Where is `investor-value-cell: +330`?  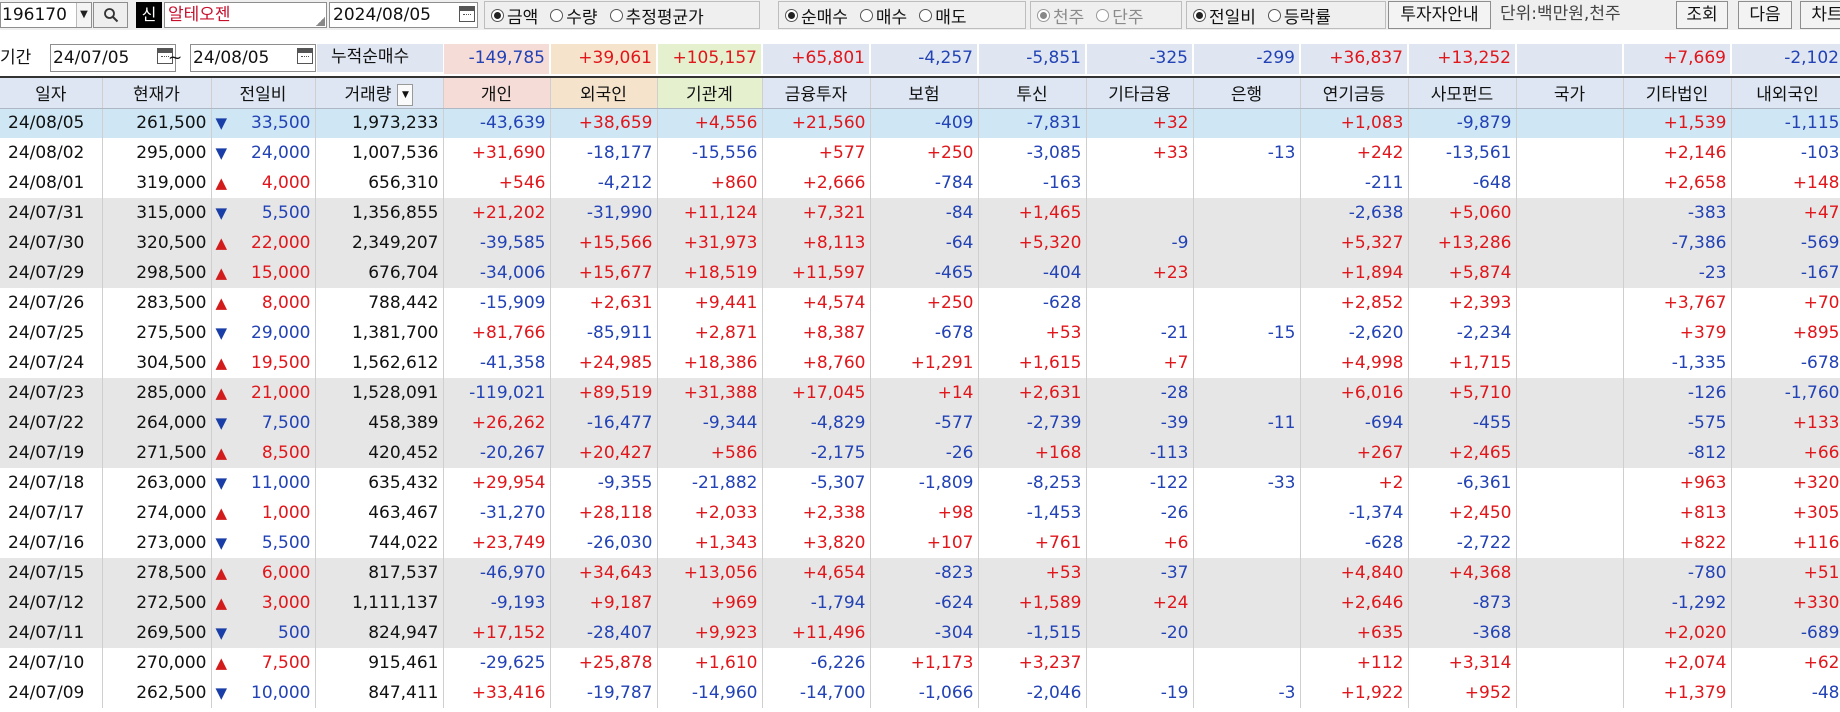 investor-value-cell: +330 is located at coordinates (1785, 603).